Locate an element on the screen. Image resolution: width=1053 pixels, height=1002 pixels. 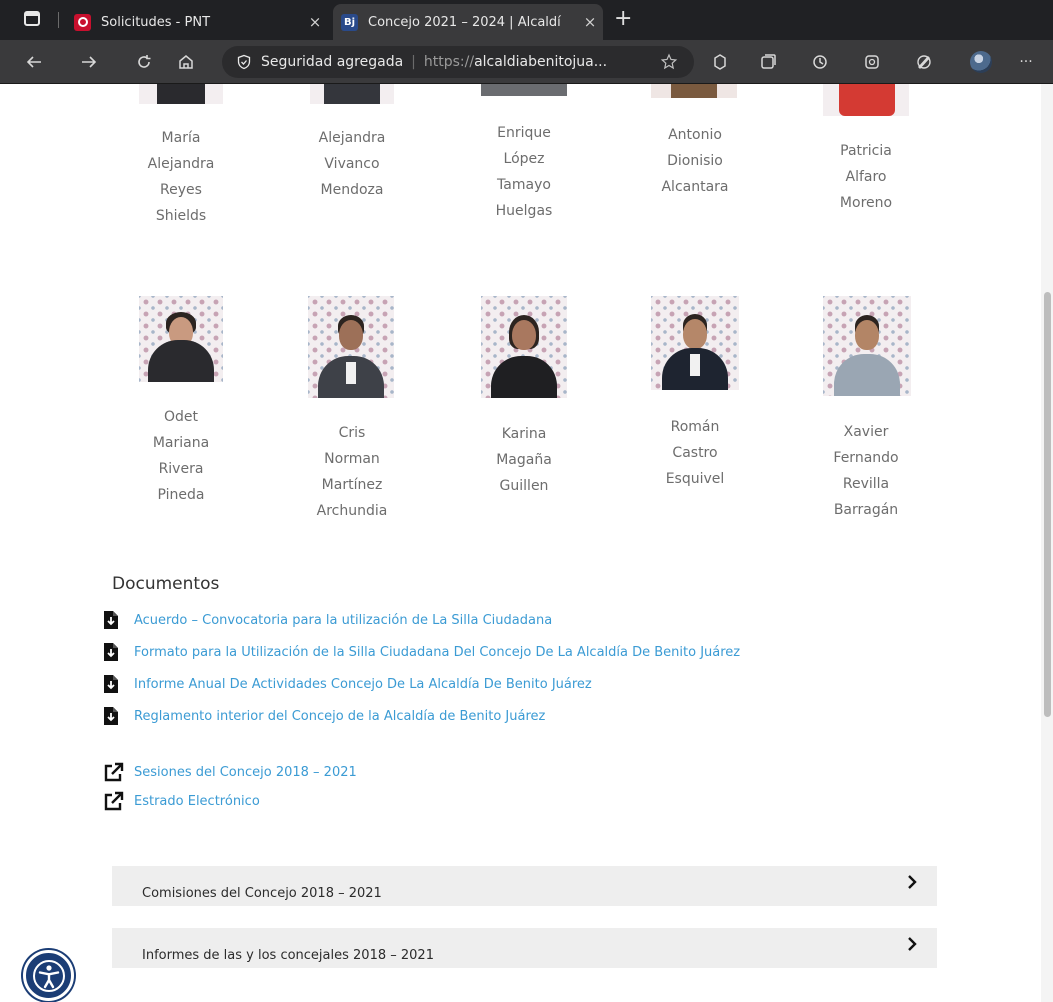
member-name-line: Tamayo is located at coordinates (524, 185).